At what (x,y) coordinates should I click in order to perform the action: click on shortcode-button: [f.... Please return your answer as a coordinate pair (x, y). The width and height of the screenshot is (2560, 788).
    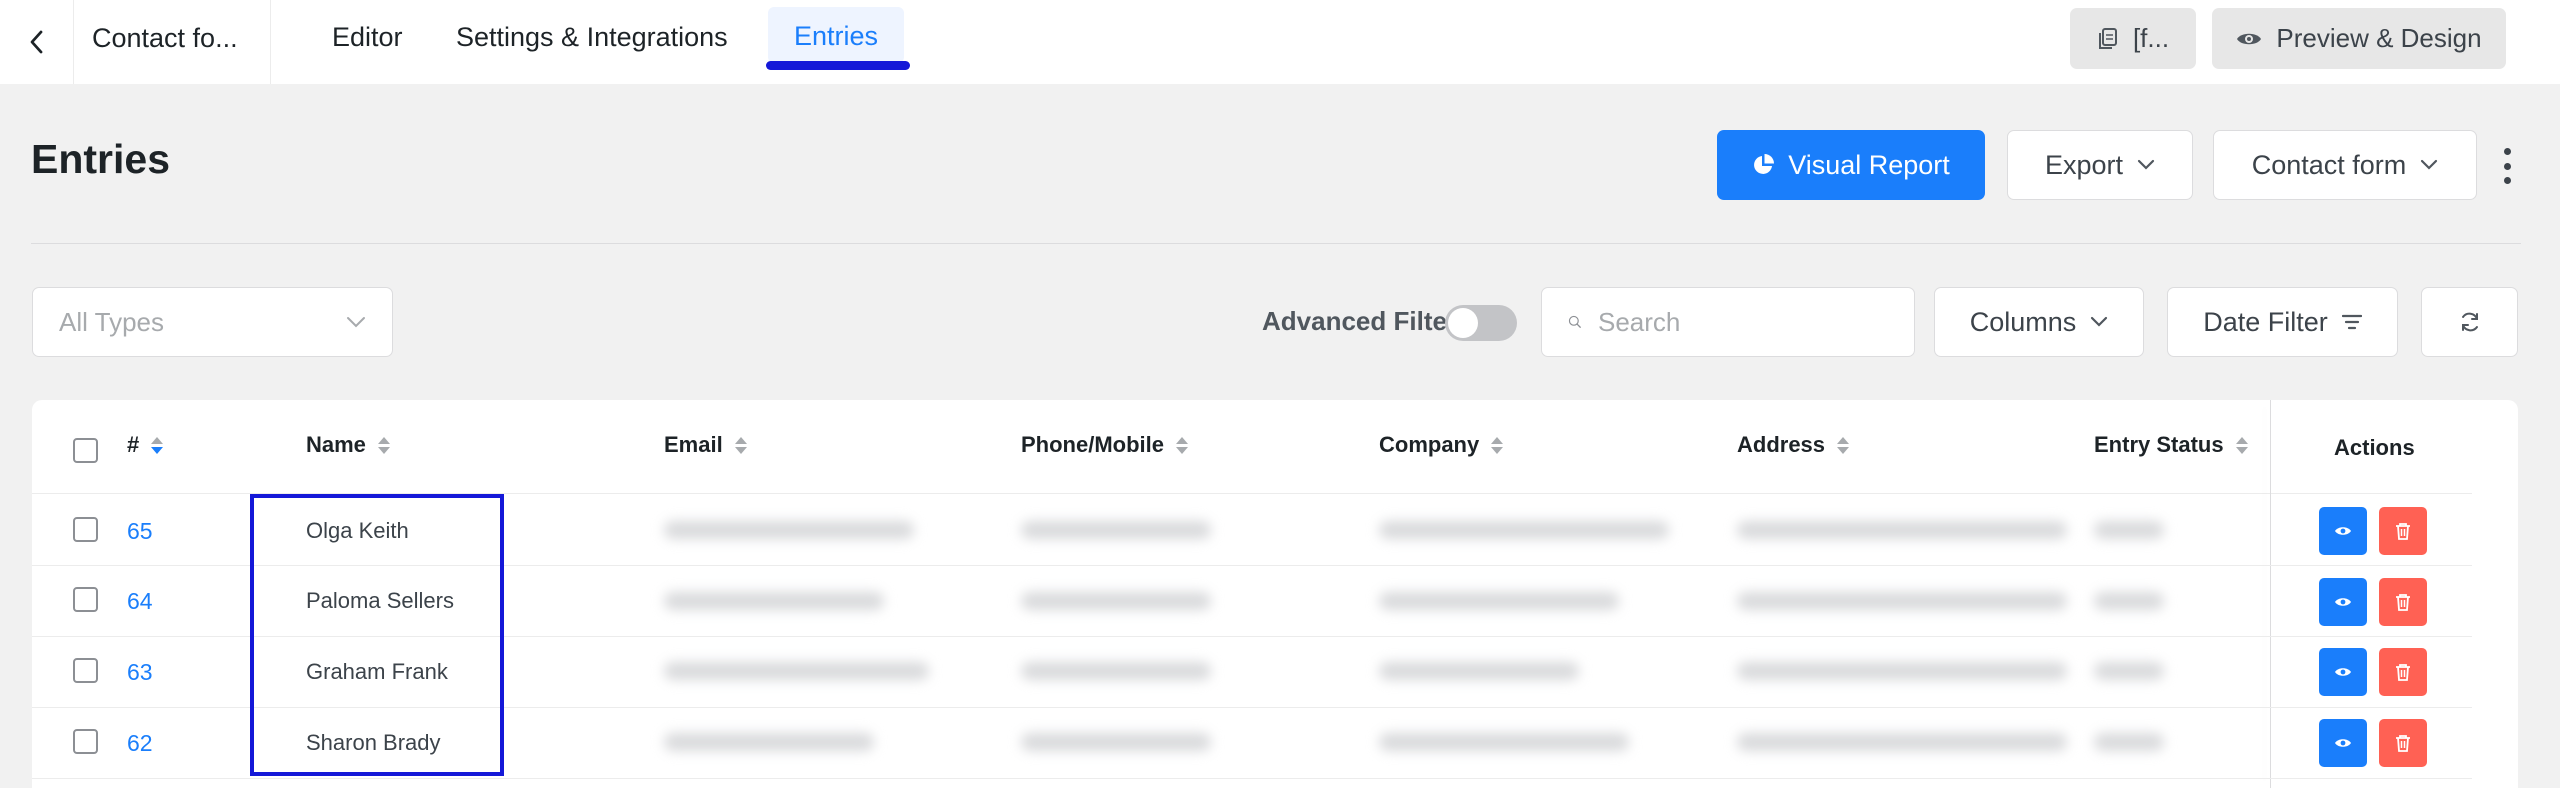
    Looking at the image, I should click on (2133, 38).